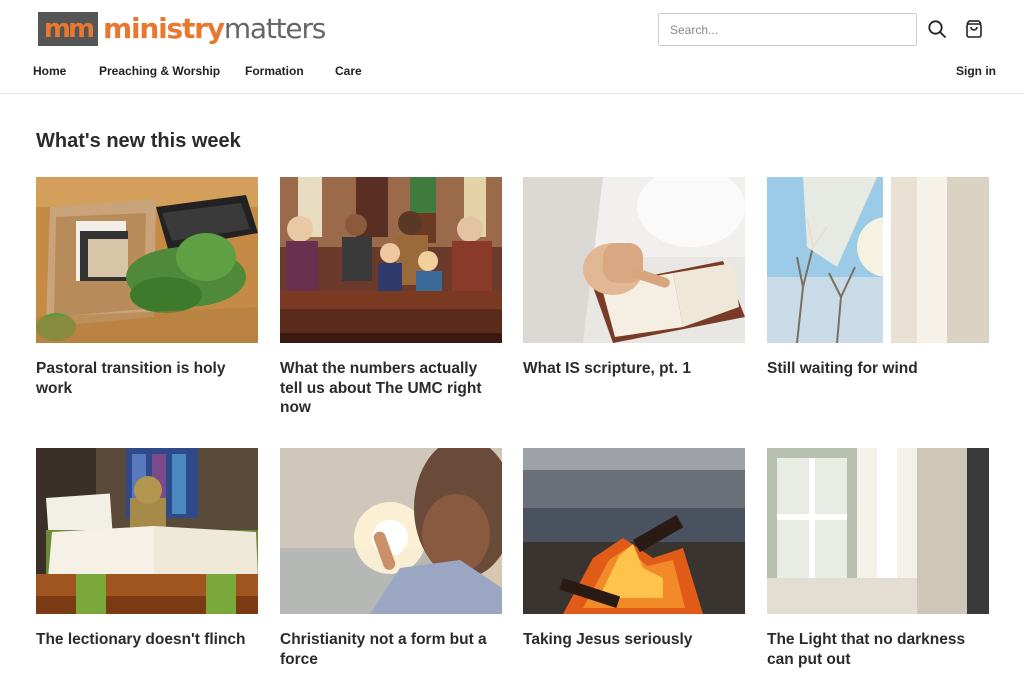  I want to click on article-title: Pastoral transition is holy work, so click(147, 378).